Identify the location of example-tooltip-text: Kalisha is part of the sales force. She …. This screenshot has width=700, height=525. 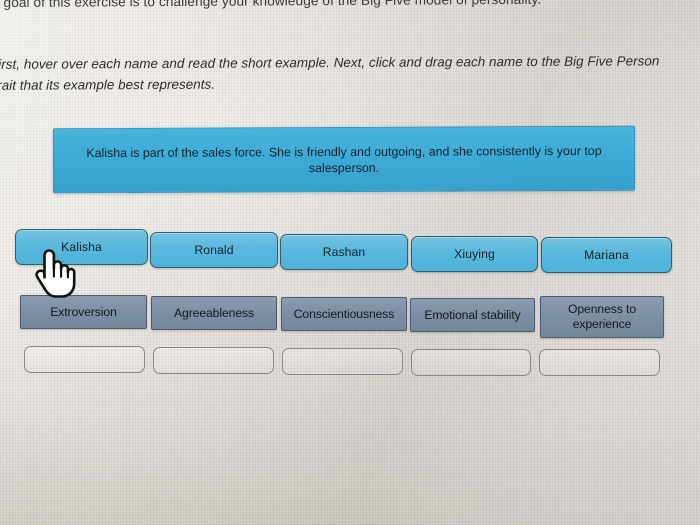
(344, 159).